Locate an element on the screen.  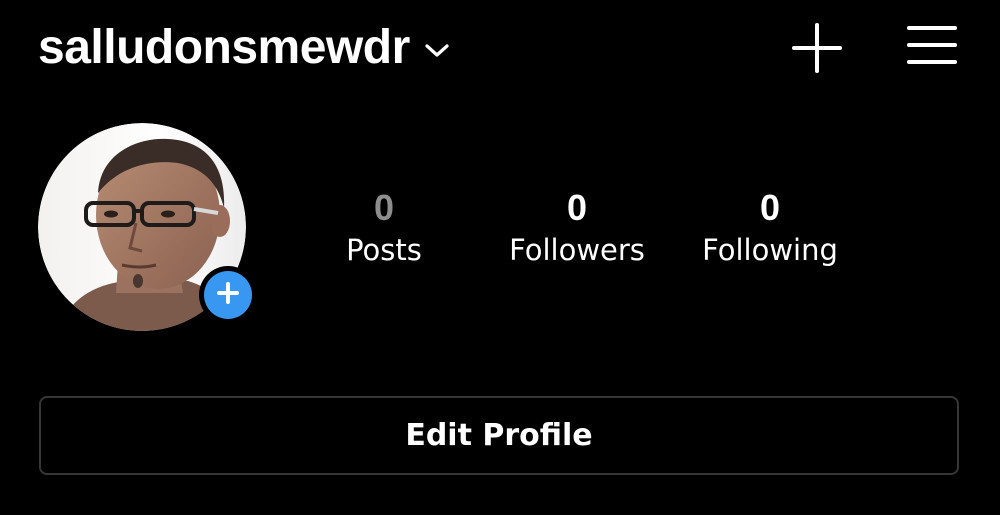
posts-stat: 0 Posts is located at coordinates (384, 228).